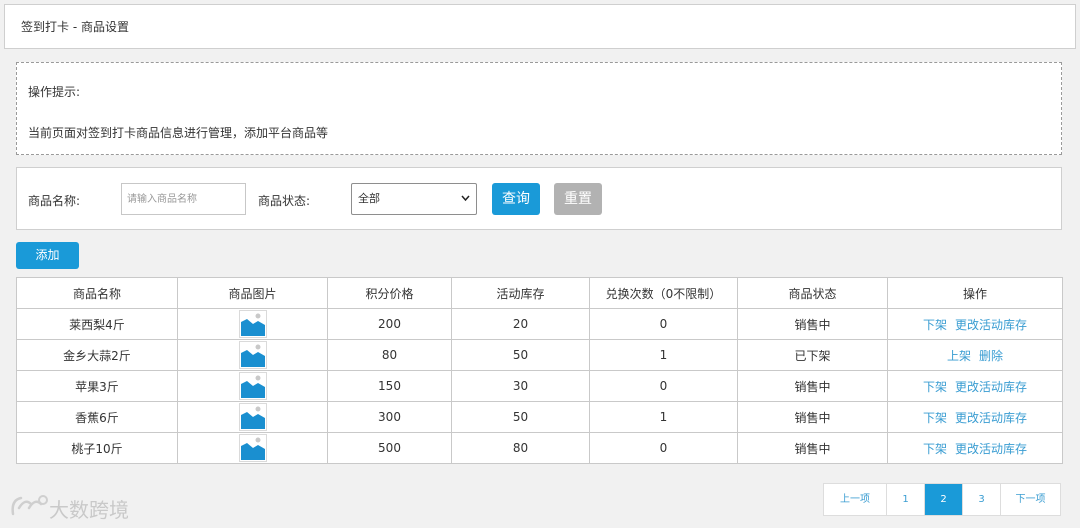 The width and height of the screenshot is (1080, 528). Describe the element at coordinates (252, 293) in the screenshot. I see `column-header: 商品图片` at that location.